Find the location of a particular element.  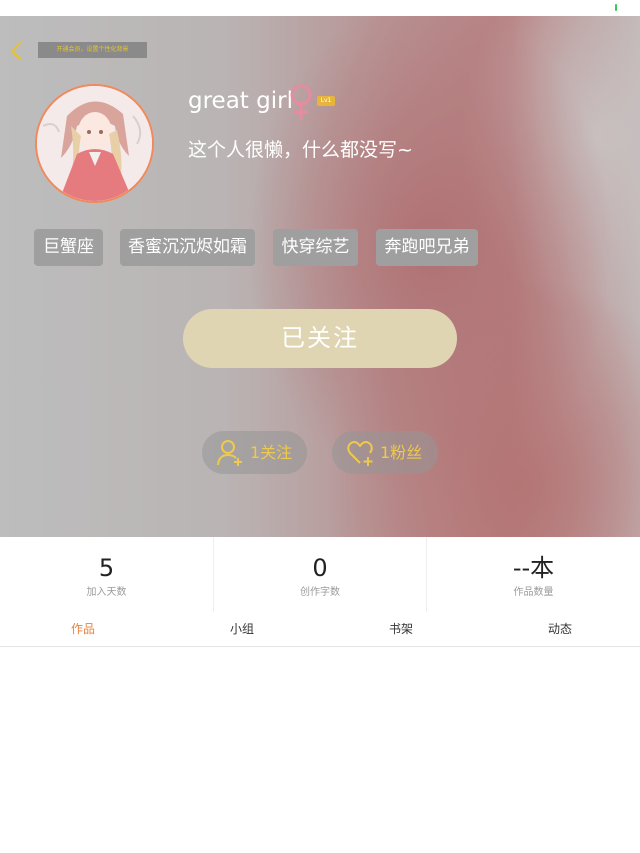

chevron-left-icon is located at coordinates (16, 51).